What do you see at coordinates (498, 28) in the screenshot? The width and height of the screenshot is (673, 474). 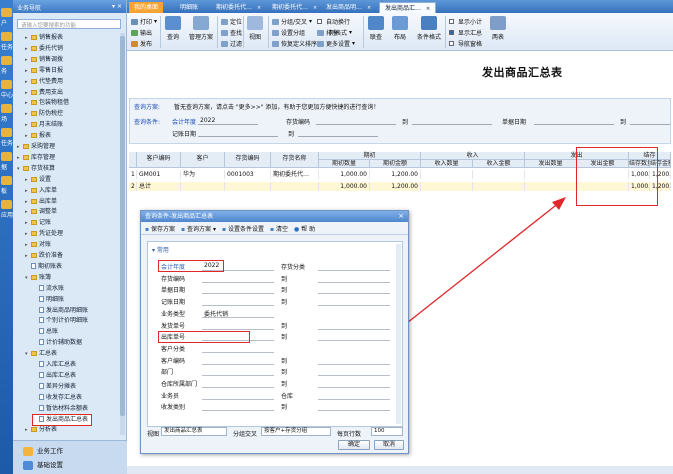 I see `report-button: 两表` at bounding box center [498, 28].